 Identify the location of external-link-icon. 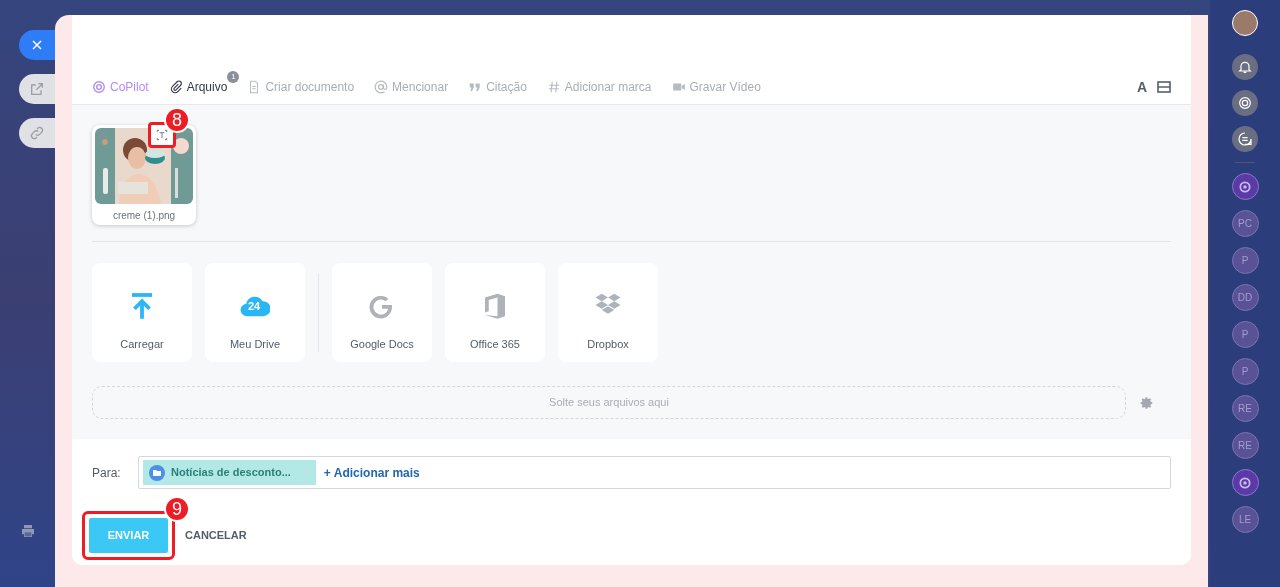
(37, 89).